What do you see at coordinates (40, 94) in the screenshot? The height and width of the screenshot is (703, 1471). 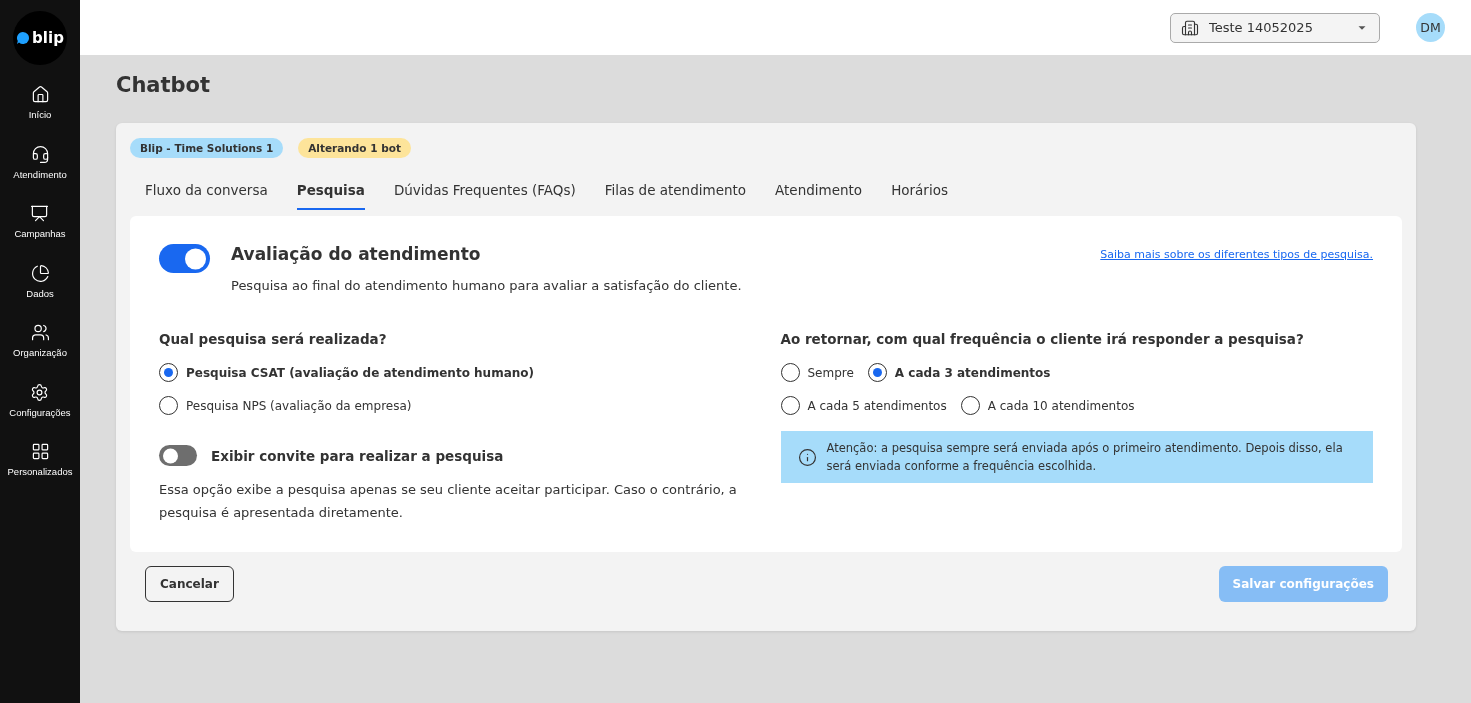 I see `home-icon` at bounding box center [40, 94].